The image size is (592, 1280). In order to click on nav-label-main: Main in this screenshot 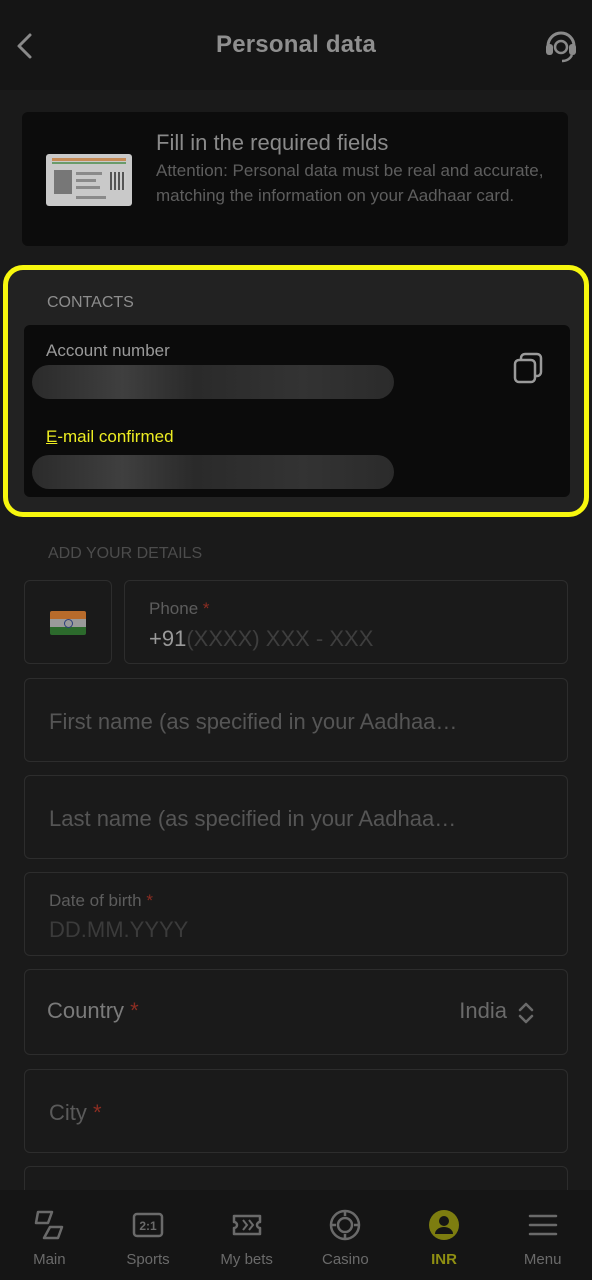, I will do `click(49, 1259)`.